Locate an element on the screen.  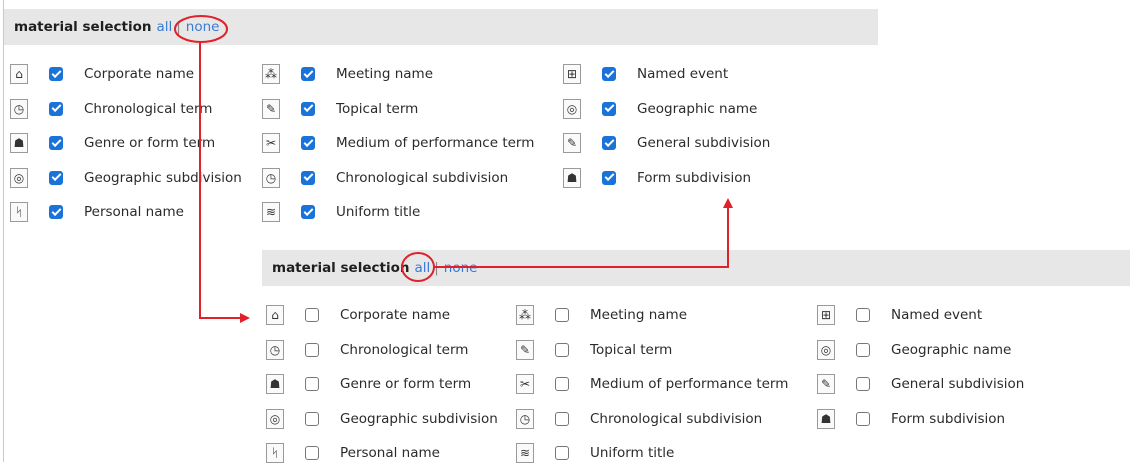
genre-form-term-icon: ☗ is located at coordinates (19, 143).